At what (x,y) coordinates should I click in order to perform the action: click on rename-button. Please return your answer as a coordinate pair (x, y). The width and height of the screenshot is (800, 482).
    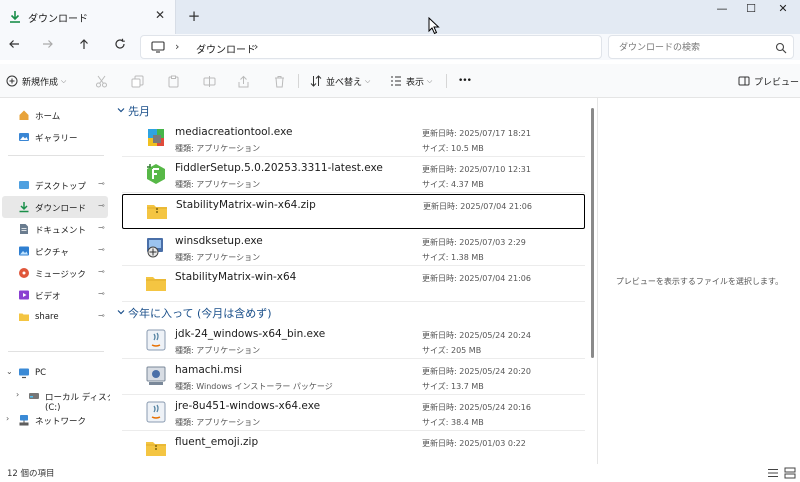
    Looking at the image, I should click on (209, 81).